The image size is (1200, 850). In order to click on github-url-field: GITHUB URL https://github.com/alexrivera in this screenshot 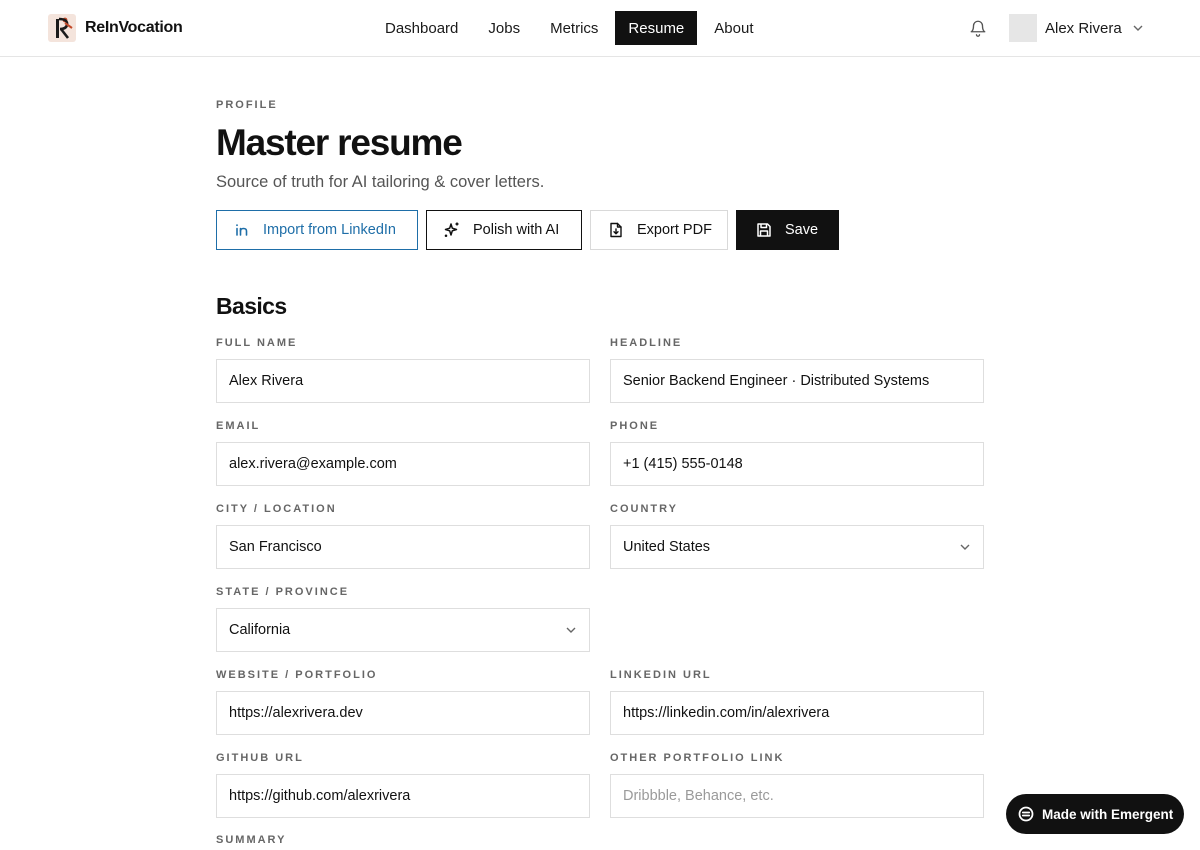, I will do `click(403, 784)`.